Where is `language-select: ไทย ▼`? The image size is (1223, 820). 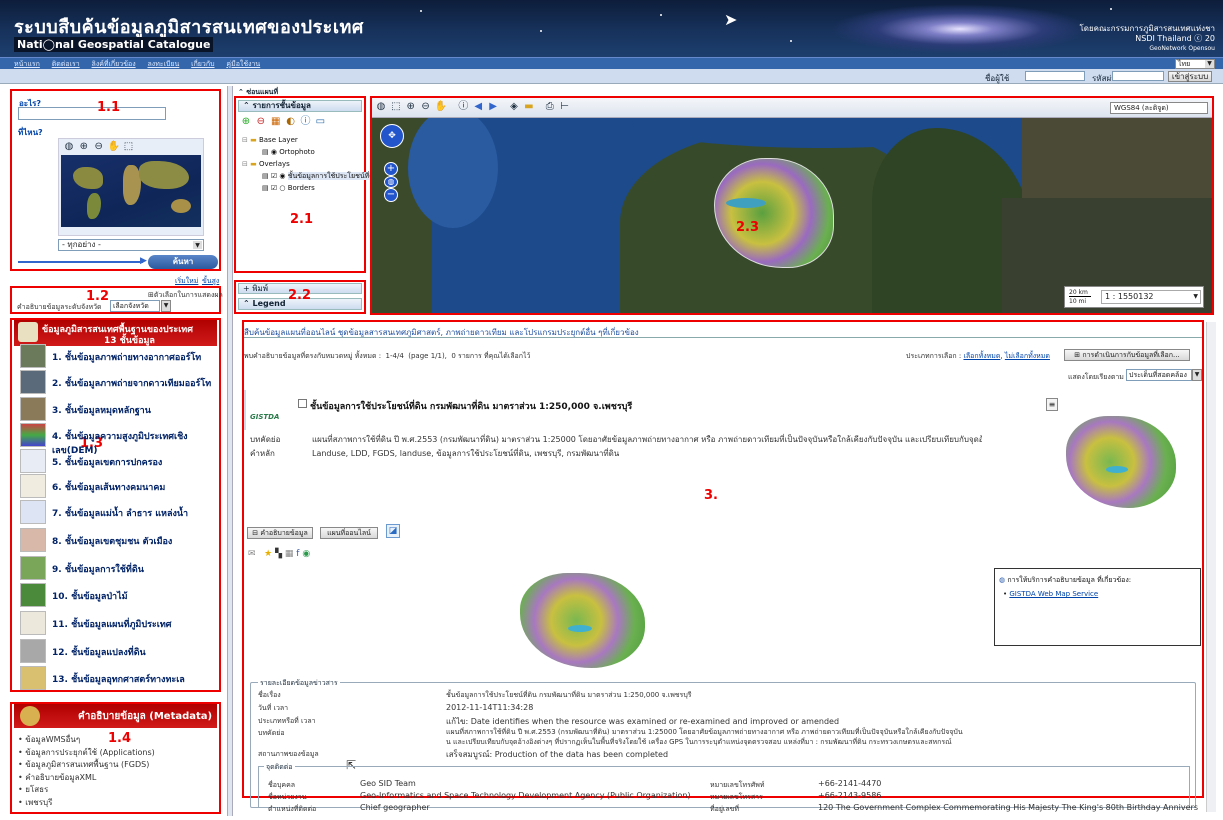
language-select: ไทย ▼ is located at coordinates (1195, 64).